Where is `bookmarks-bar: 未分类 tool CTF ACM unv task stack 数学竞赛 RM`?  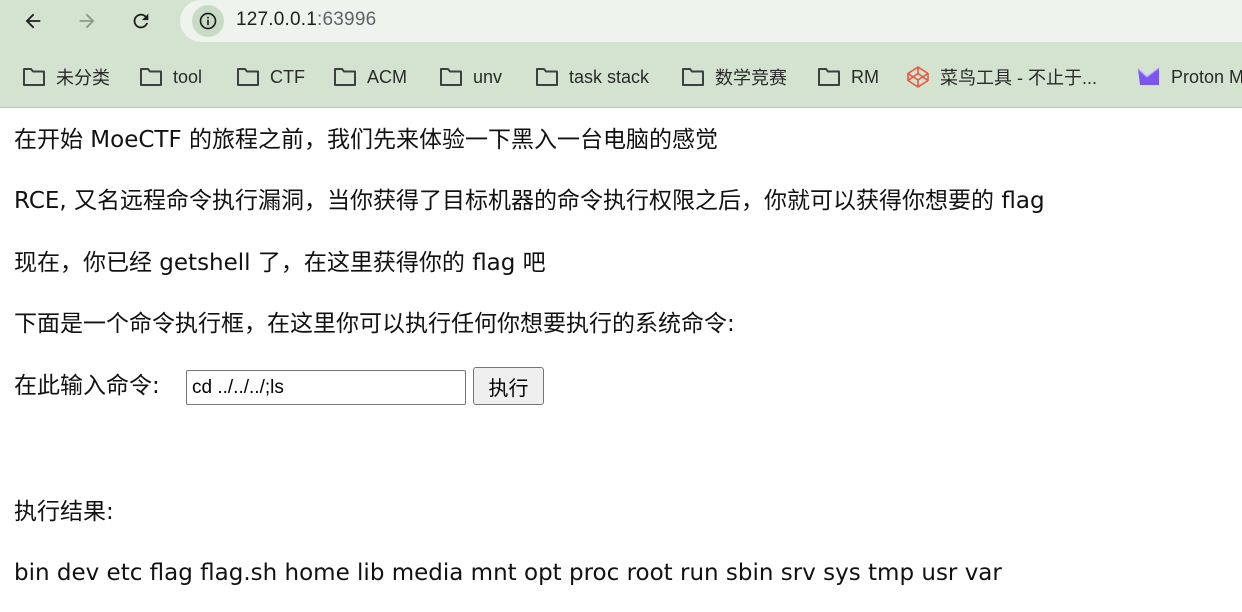
bookmarks-bar: 未分类 tool CTF ACM unv task stack 数学竞赛 RM is located at coordinates (621, 77).